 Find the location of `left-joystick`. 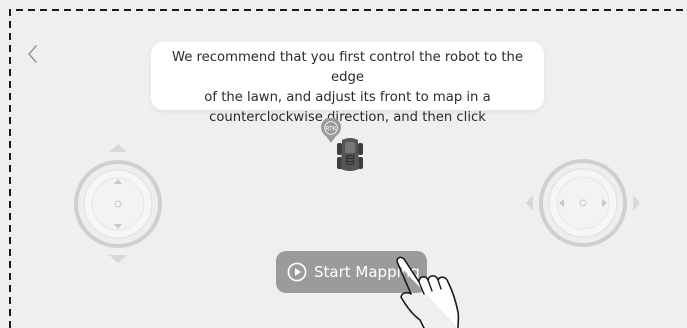

left-joystick is located at coordinates (120, 203).